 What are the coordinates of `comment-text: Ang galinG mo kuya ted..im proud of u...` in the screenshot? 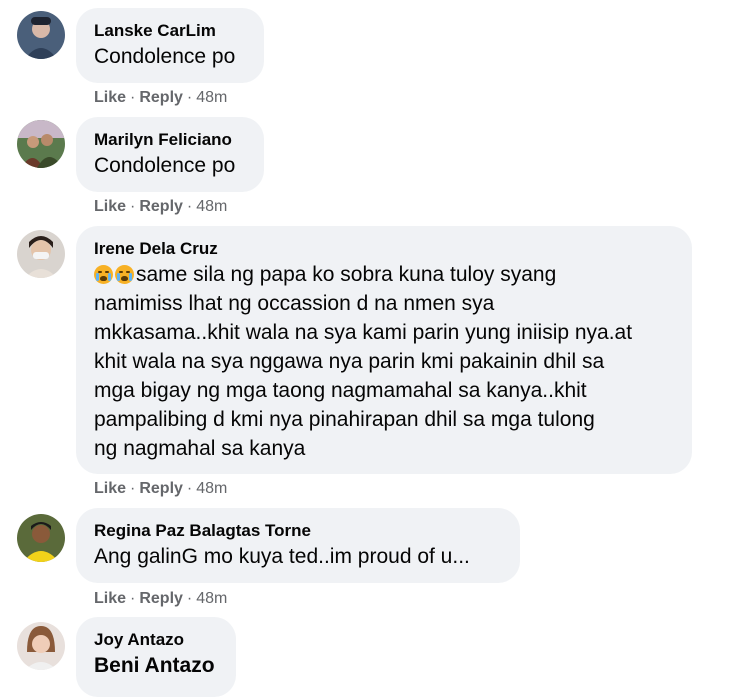 It's located at (282, 556).